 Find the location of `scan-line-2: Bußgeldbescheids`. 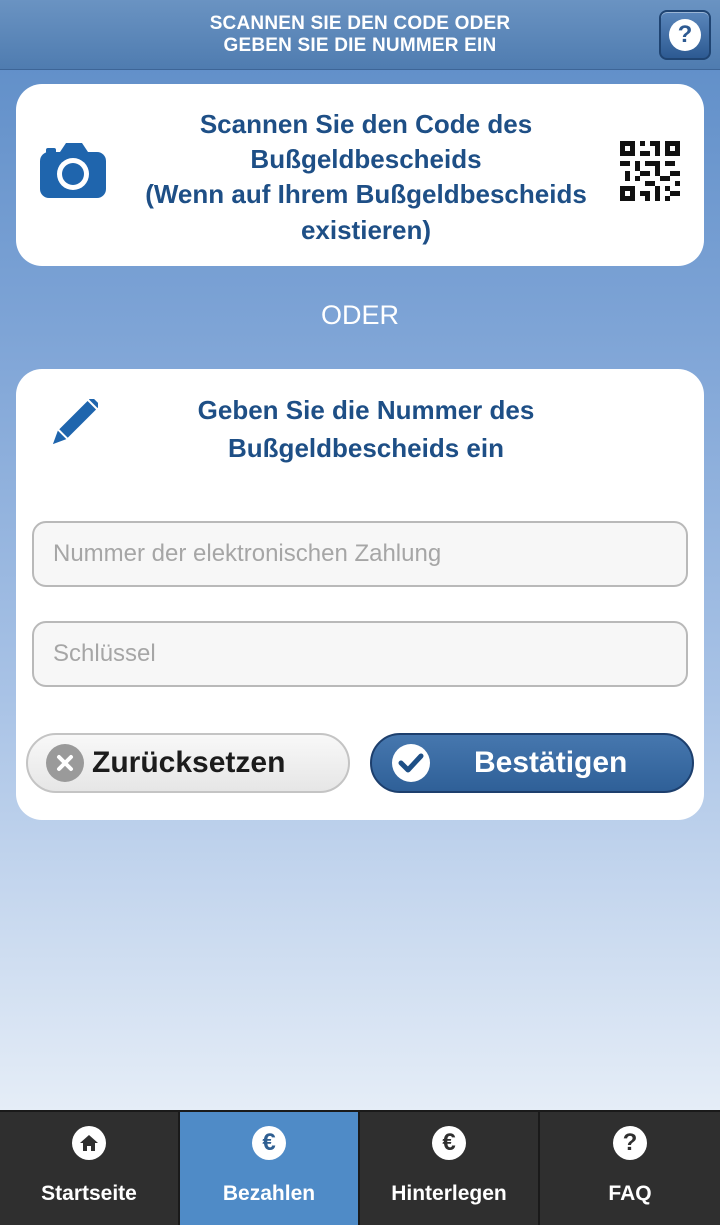

scan-line-2: Bußgeldbescheids is located at coordinates (366, 159).